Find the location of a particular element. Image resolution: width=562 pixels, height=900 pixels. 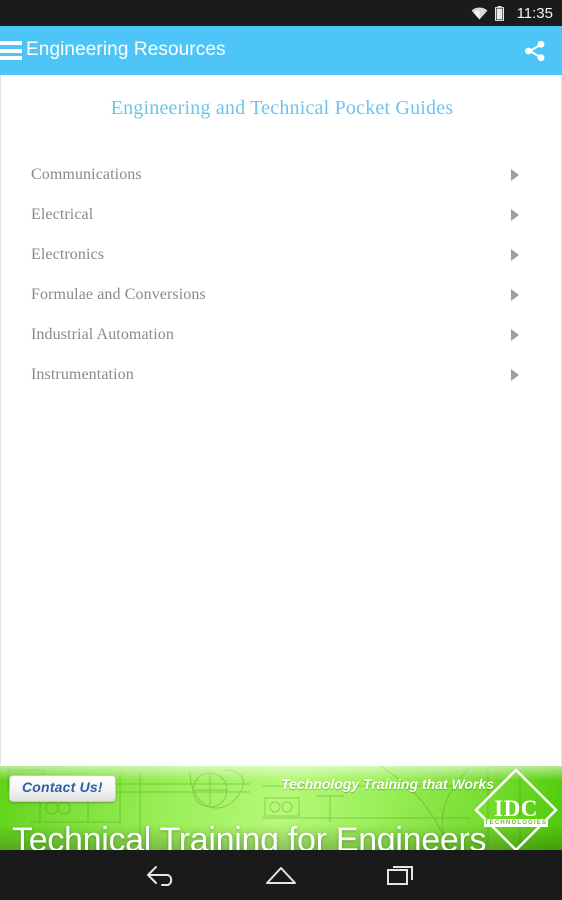

list-item-label: Electrical is located at coordinates (62, 214).